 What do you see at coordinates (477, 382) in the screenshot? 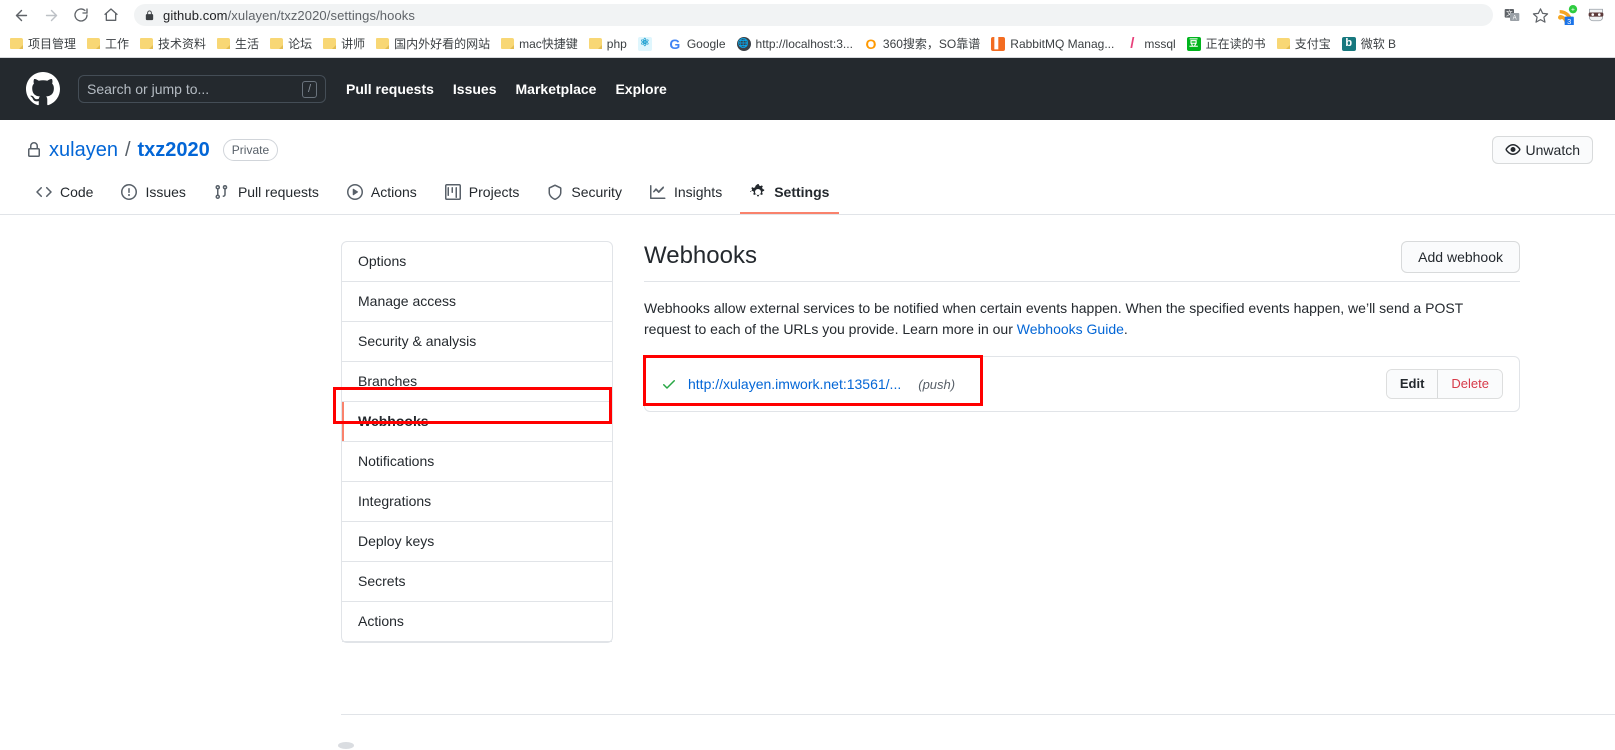
I see `sidebar-item-branches: Branches` at bounding box center [477, 382].